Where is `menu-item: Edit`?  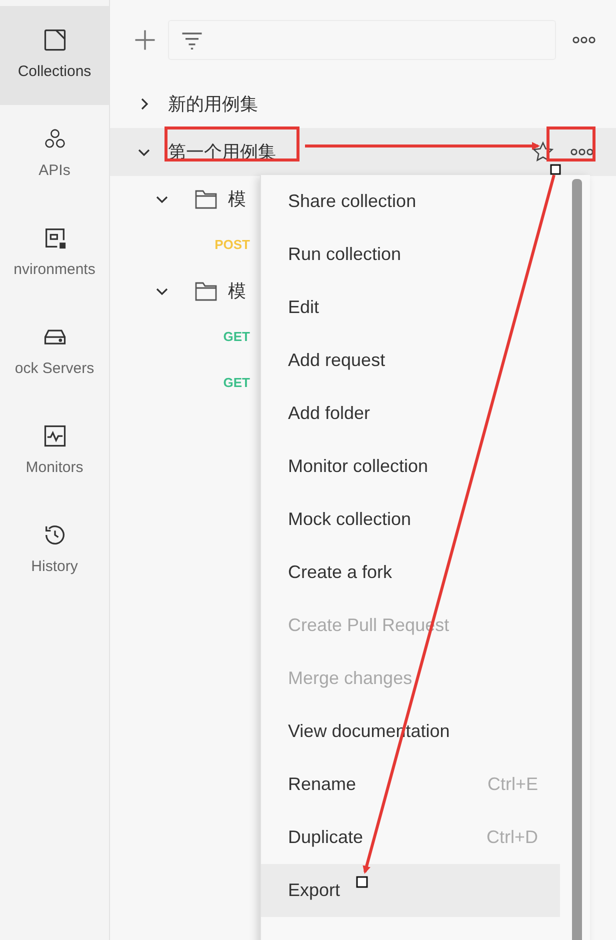 menu-item: Edit is located at coordinates (410, 307).